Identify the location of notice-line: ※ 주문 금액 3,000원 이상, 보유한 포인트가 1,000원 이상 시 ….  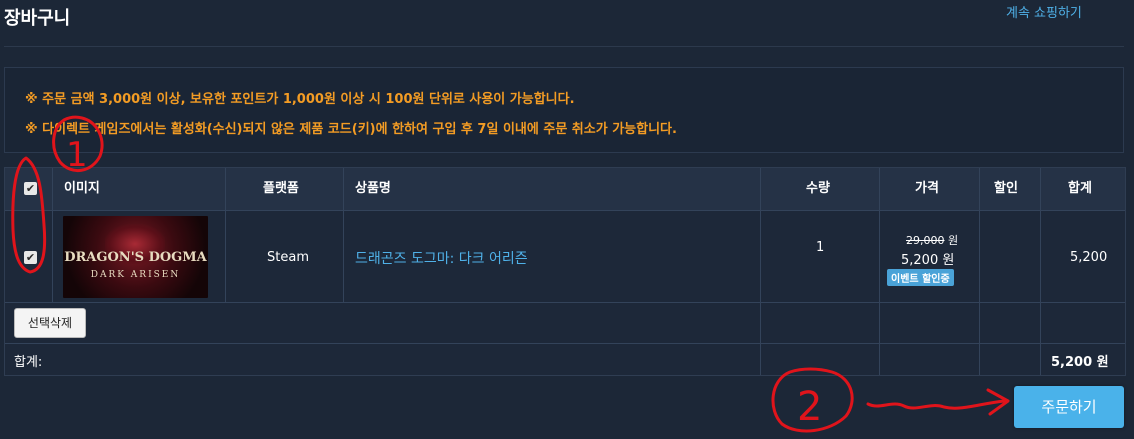
(300, 99).